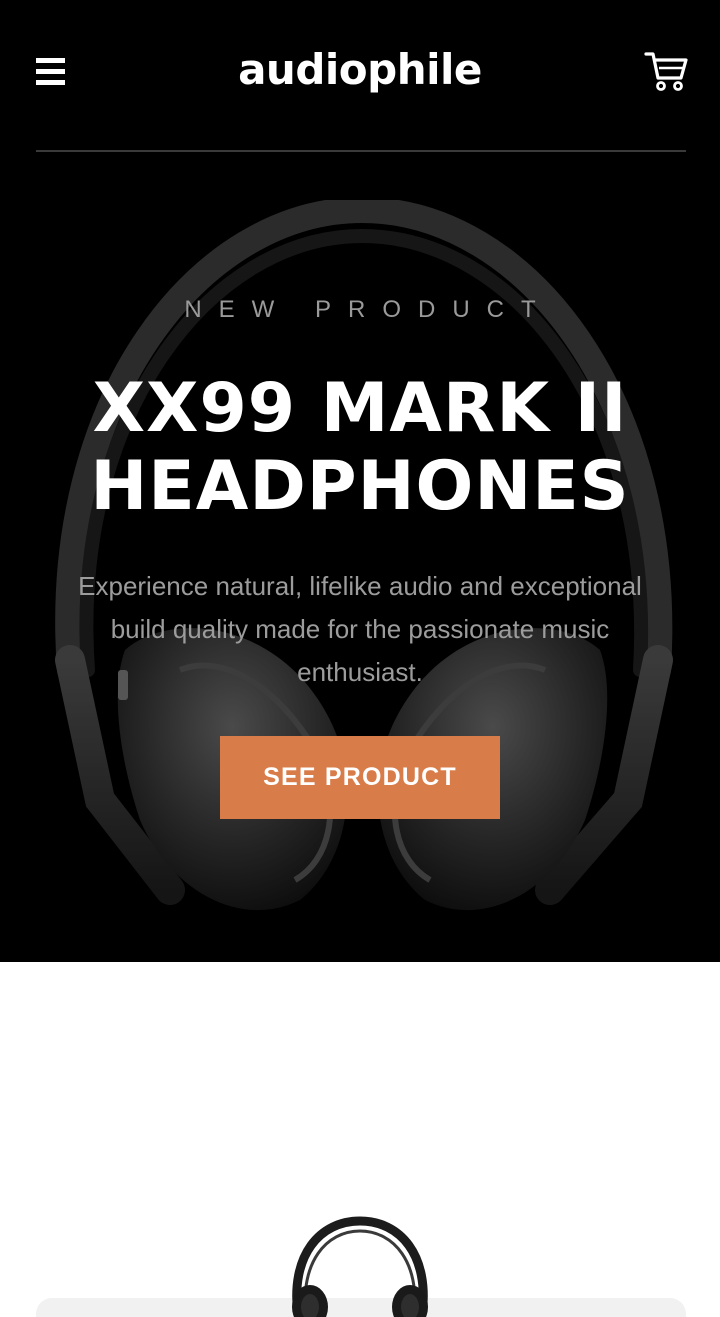 This screenshot has height=1317, width=720. I want to click on hero-title: XX99 MARK II HEADPHONES, so click(360, 448).